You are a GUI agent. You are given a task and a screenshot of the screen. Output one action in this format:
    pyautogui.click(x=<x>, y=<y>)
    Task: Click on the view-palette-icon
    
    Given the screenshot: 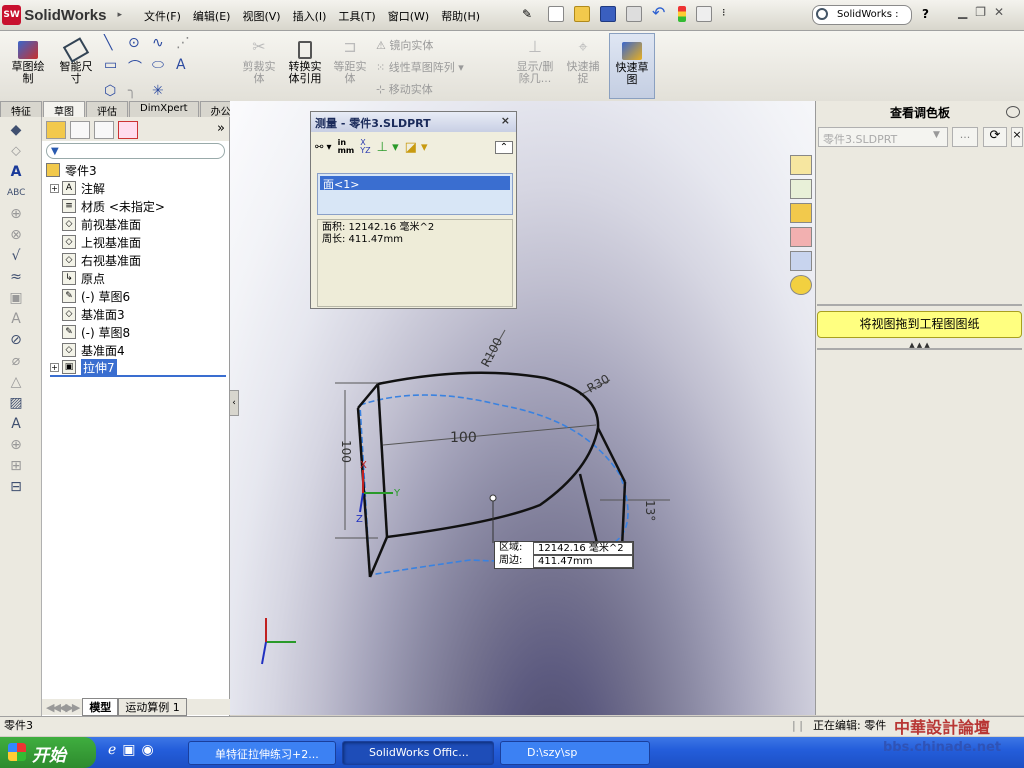 What is the action you would take?
    pyautogui.click(x=801, y=261)
    